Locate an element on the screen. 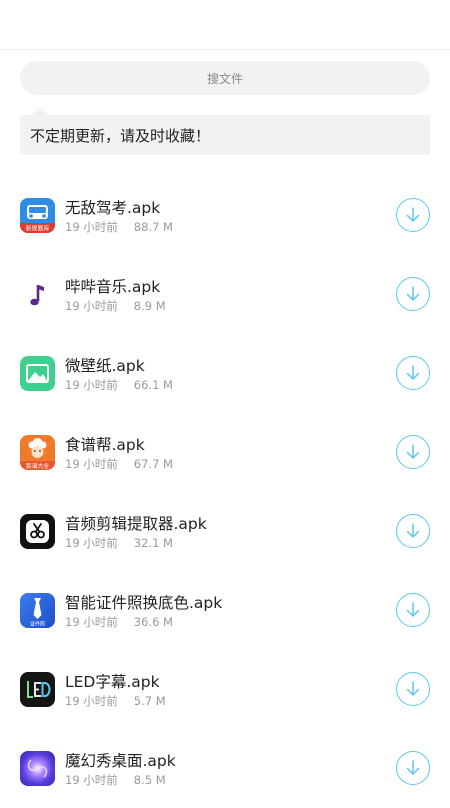 Image resolution: width=450 pixels, height=808 pixels. list-item: 新规题库 无敌驾考.apk 19 小时前 88.7 M is located at coordinates (225, 215).